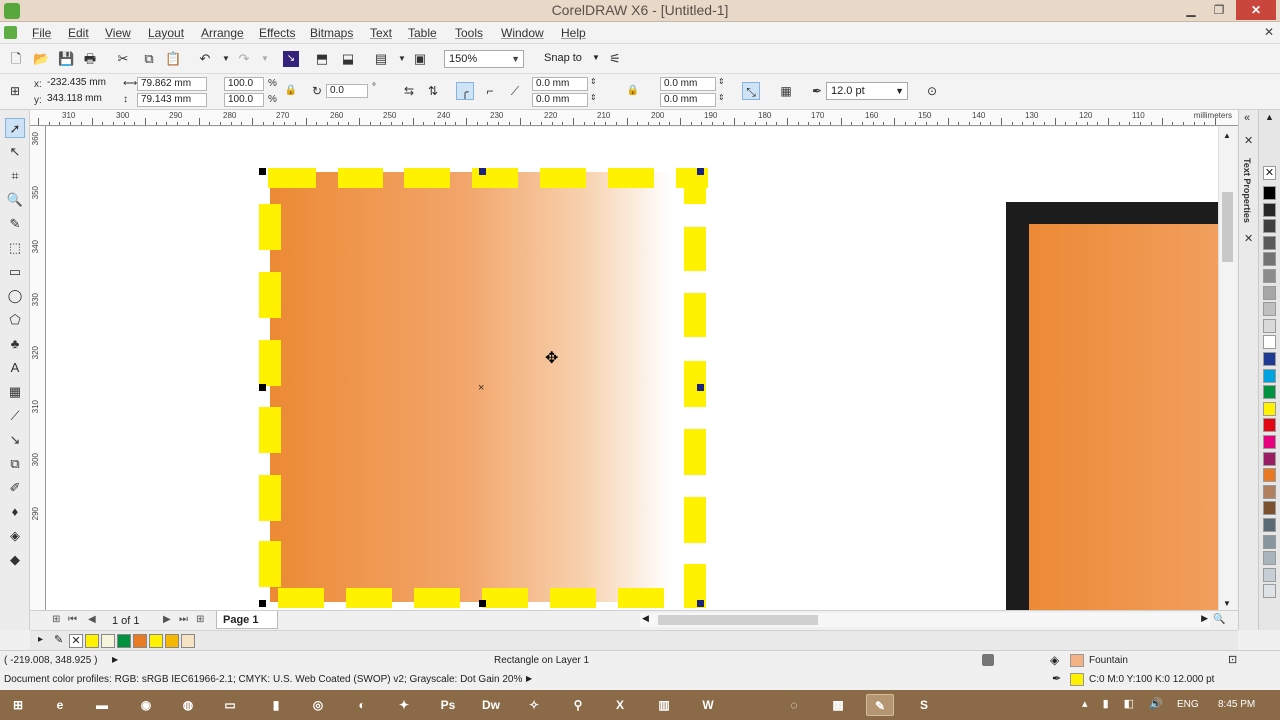 Image resolution: width=1280 pixels, height=720 pixels. Describe the element at coordinates (708, 705) in the screenshot. I see `word-taskbar-icon: W` at that location.